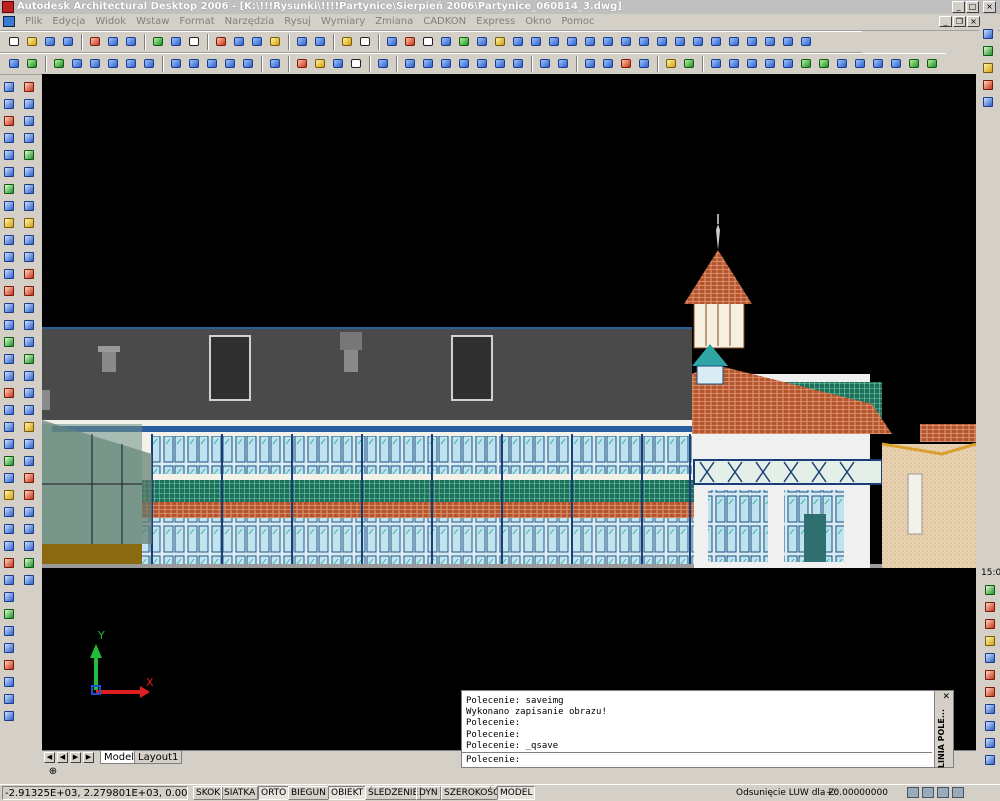 The width and height of the screenshot is (1000, 801). What do you see at coordinates (913, 792) in the screenshot?
I see `lock-icon` at bounding box center [913, 792].